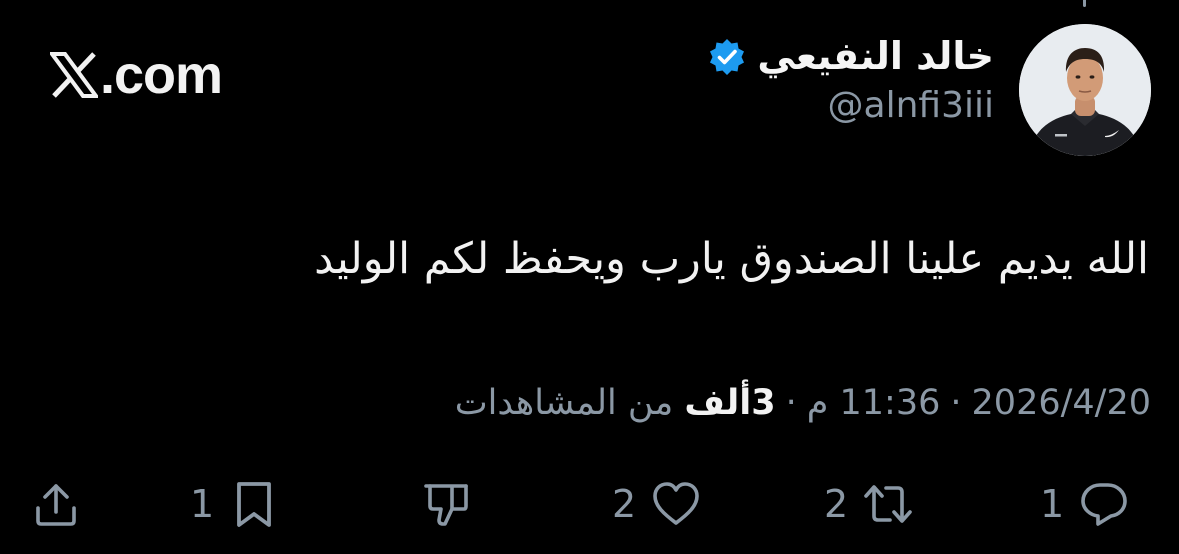  What do you see at coordinates (564, 403) in the screenshot?
I see `views-label: من المشاهدات` at bounding box center [564, 403].